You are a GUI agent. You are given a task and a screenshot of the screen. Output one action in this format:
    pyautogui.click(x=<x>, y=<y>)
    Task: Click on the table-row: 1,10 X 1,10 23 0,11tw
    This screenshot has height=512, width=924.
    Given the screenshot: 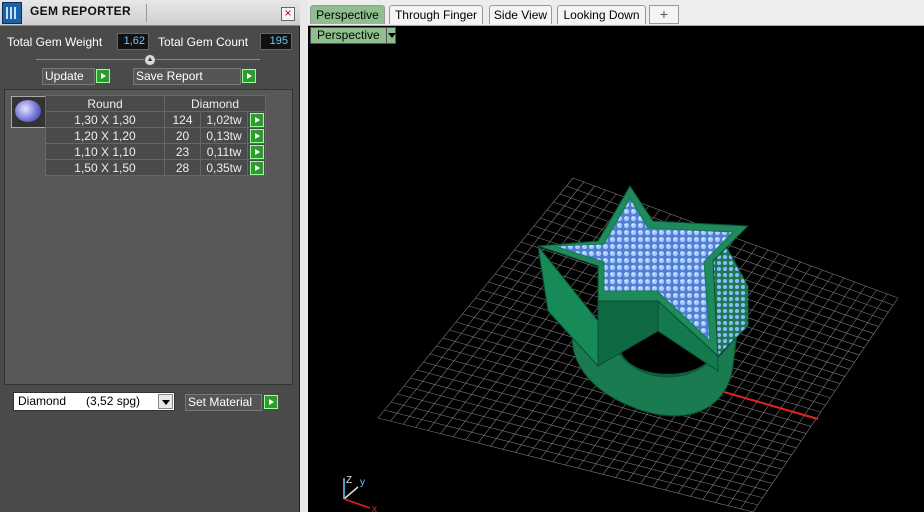 What is the action you would take?
    pyautogui.click(x=155, y=151)
    